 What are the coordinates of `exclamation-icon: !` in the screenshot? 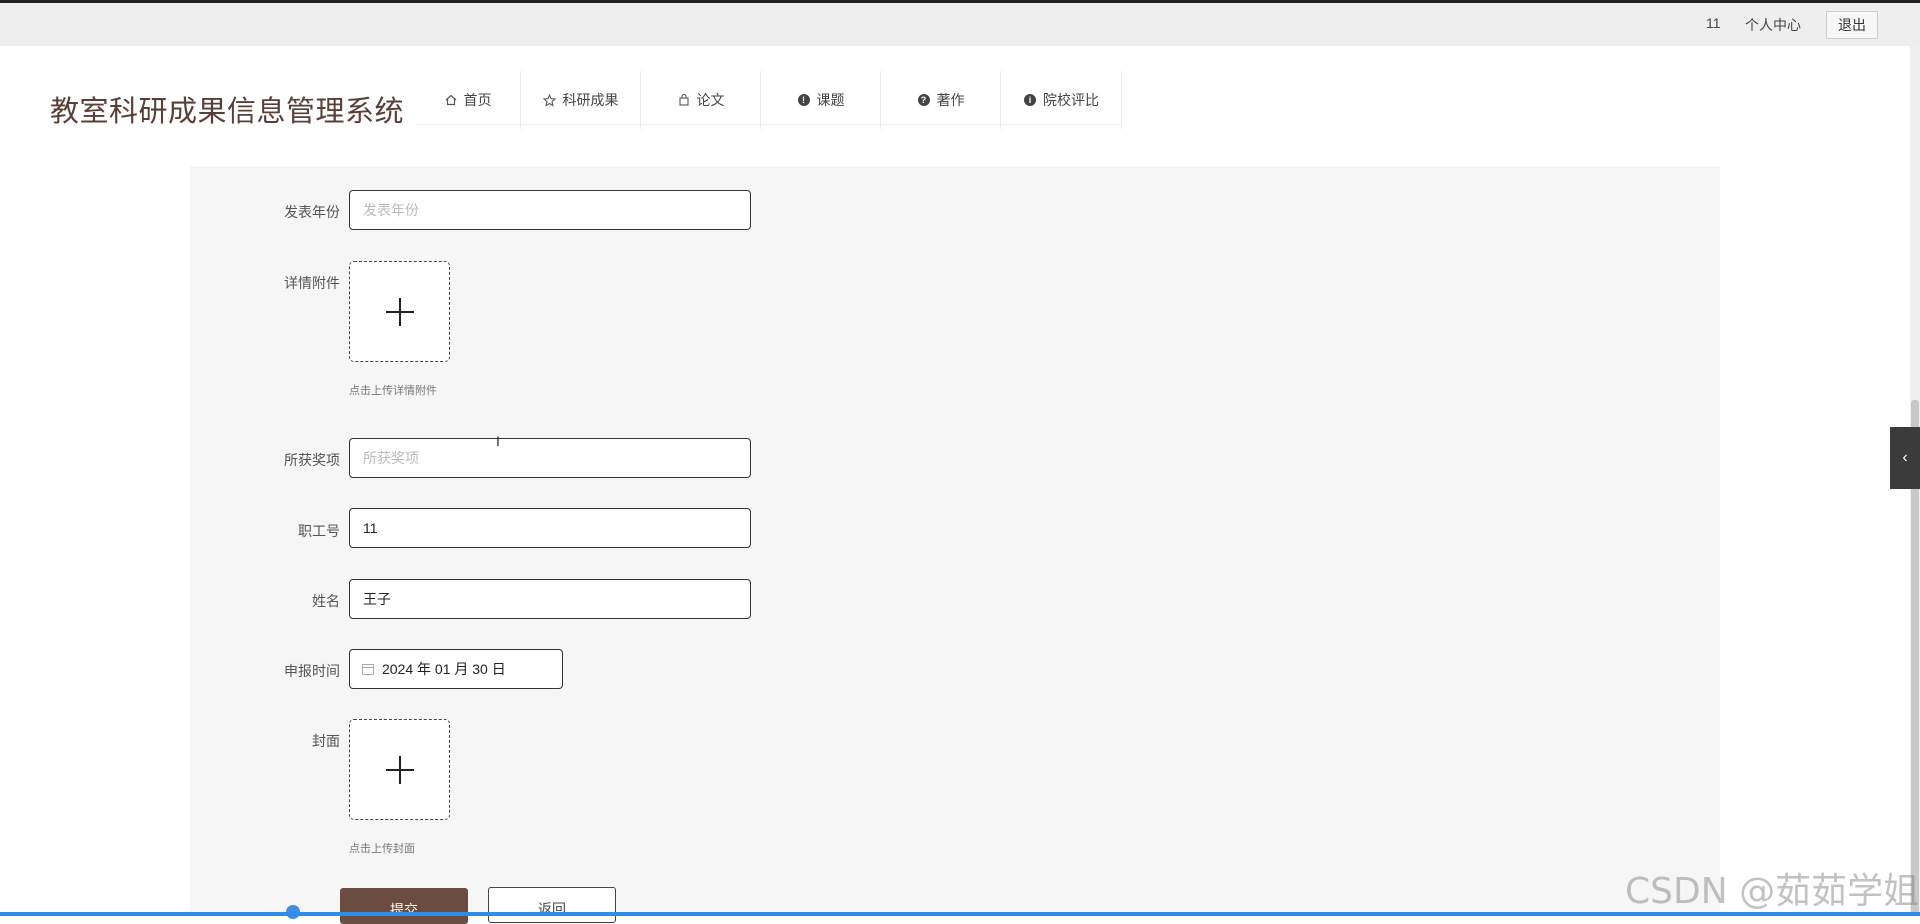 It's located at (804, 100).